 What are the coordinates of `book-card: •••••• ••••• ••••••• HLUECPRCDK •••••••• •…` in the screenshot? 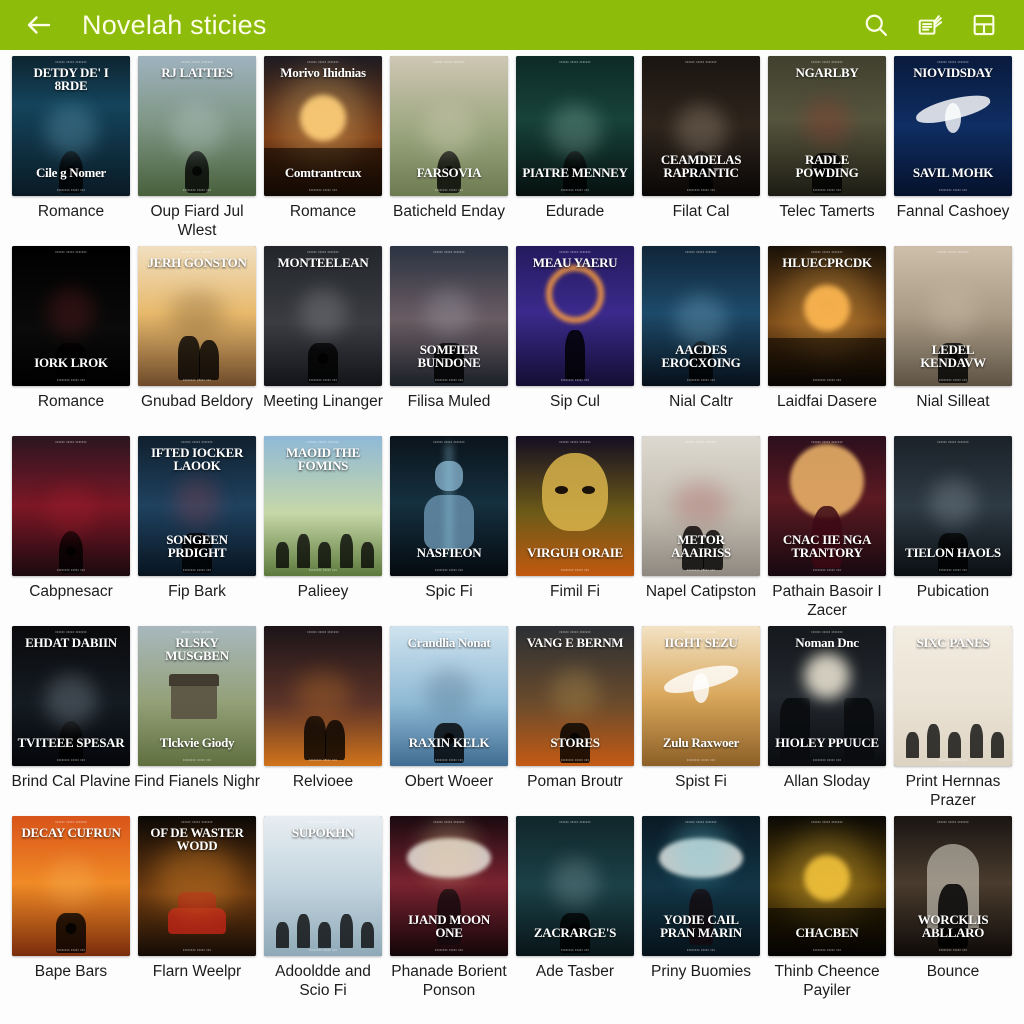 It's located at (827, 341).